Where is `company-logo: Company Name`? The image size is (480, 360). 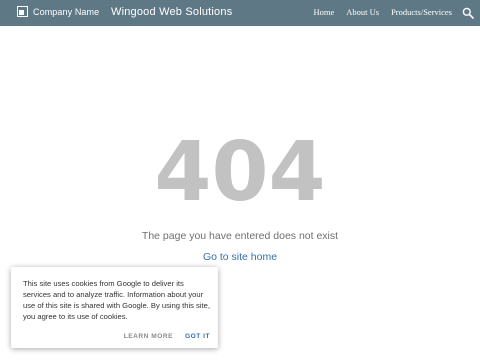
company-logo: Company Name is located at coordinates (58, 11).